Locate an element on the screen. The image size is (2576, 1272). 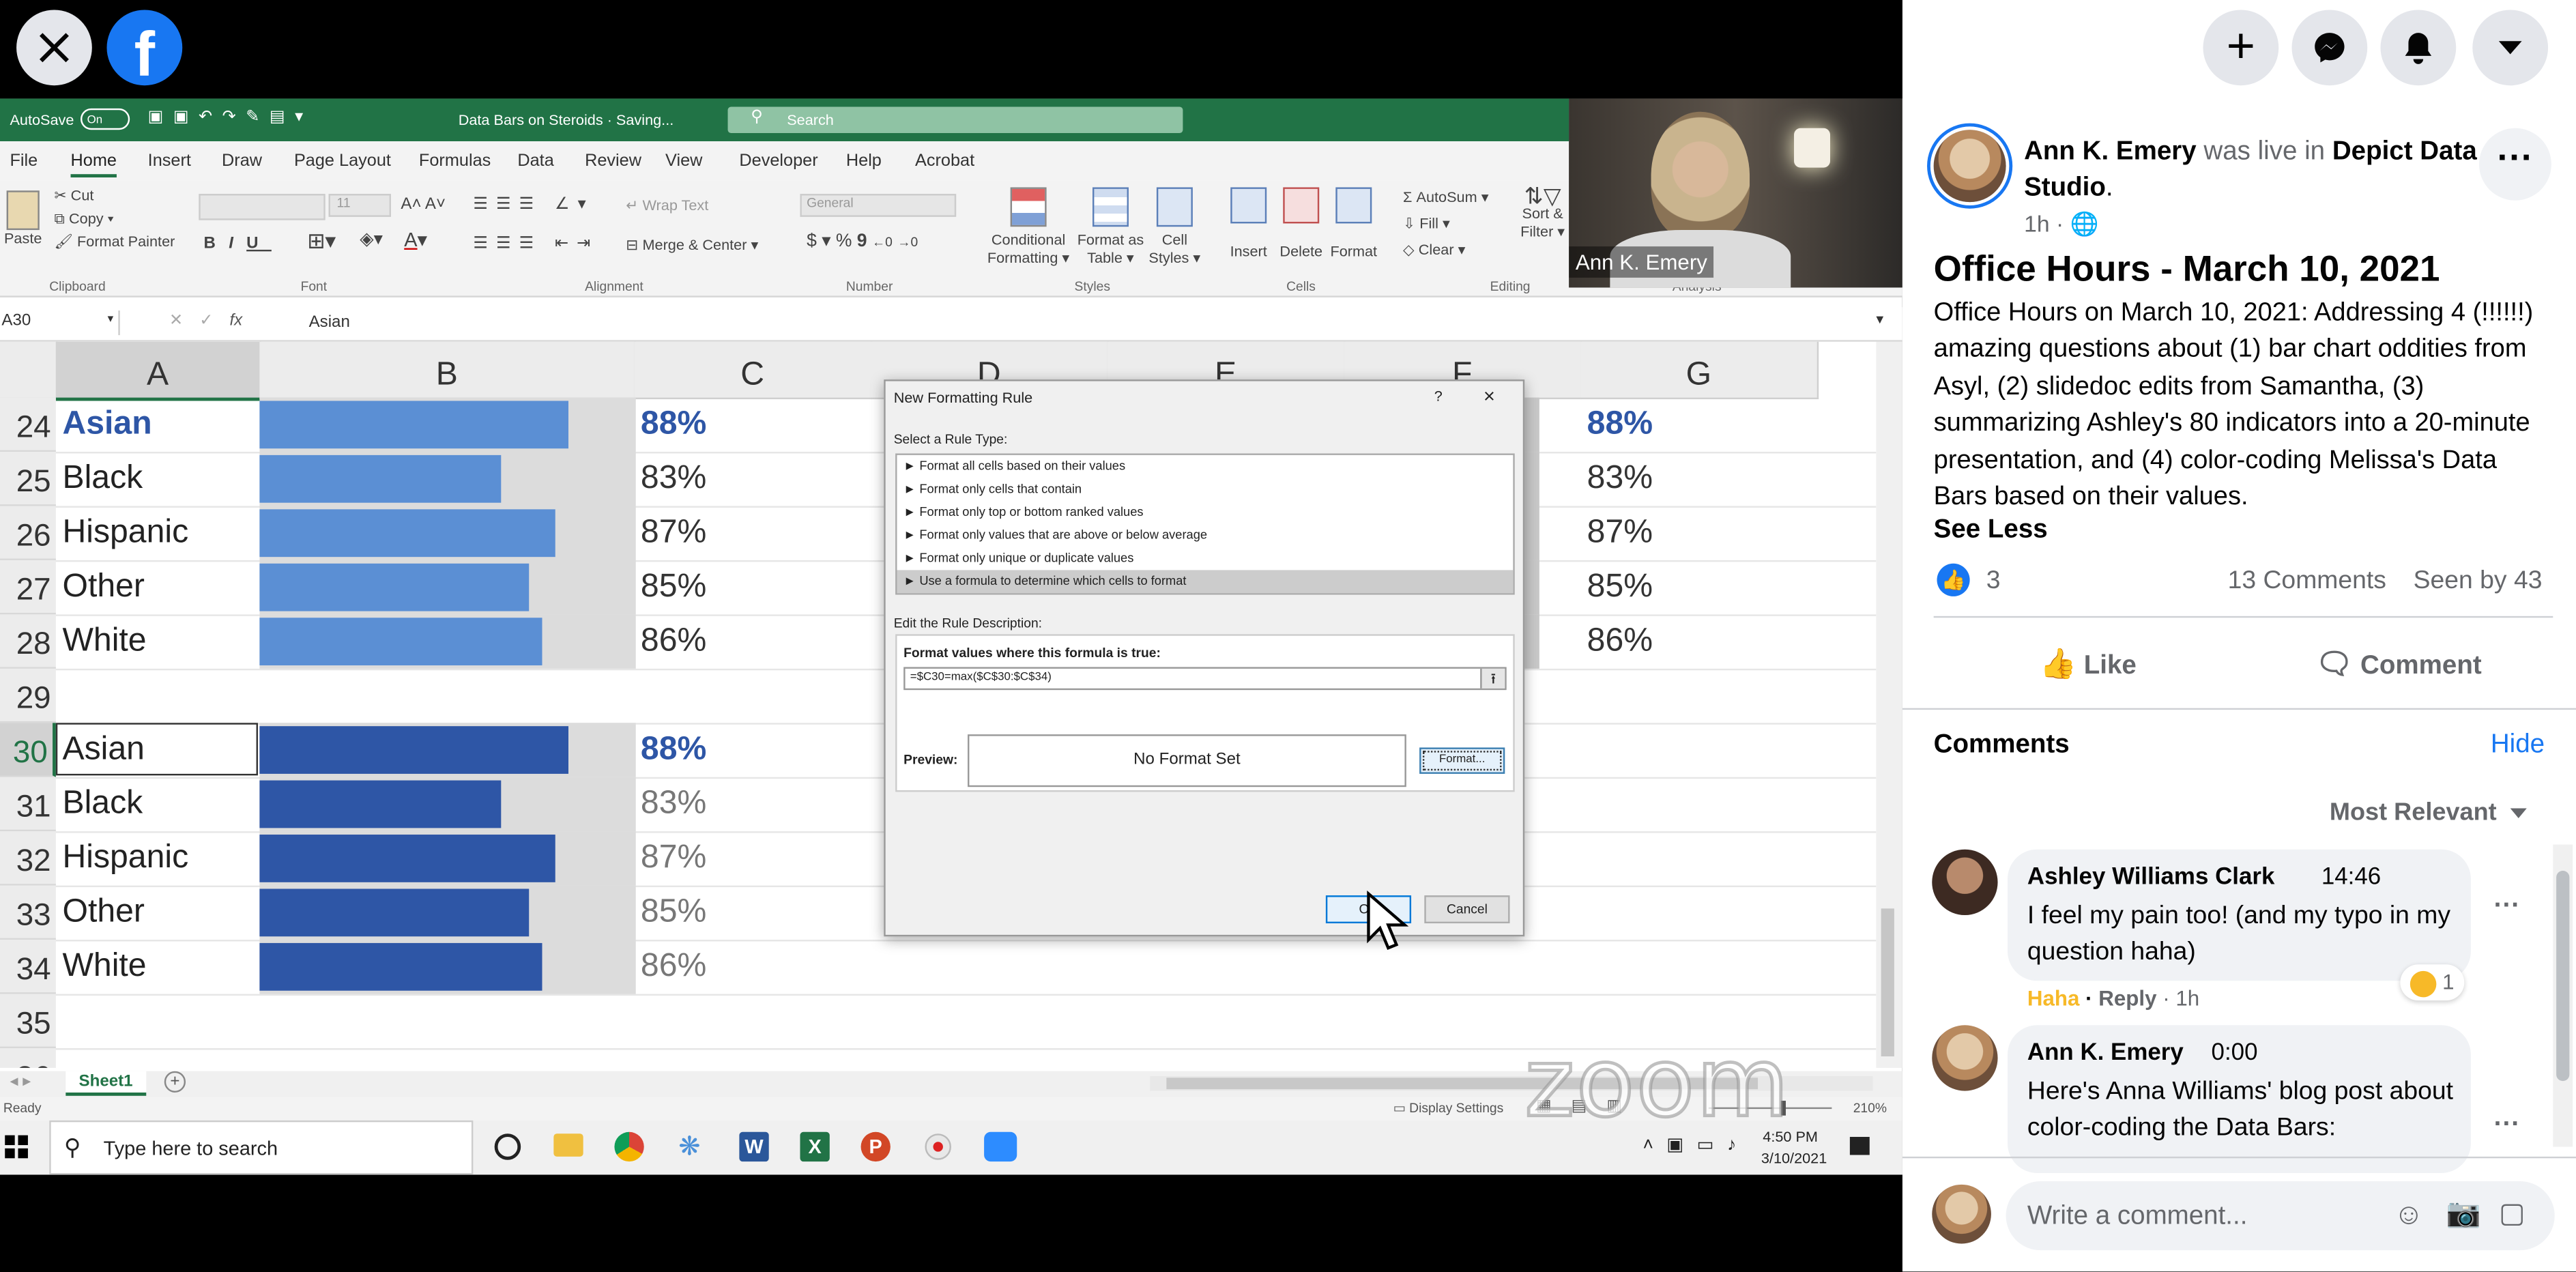
selected-cell is located at coordinates (156, 749).